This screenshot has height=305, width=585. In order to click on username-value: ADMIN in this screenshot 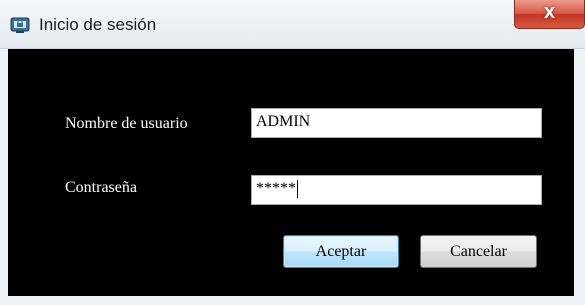, I will do `click(283, 121)`.